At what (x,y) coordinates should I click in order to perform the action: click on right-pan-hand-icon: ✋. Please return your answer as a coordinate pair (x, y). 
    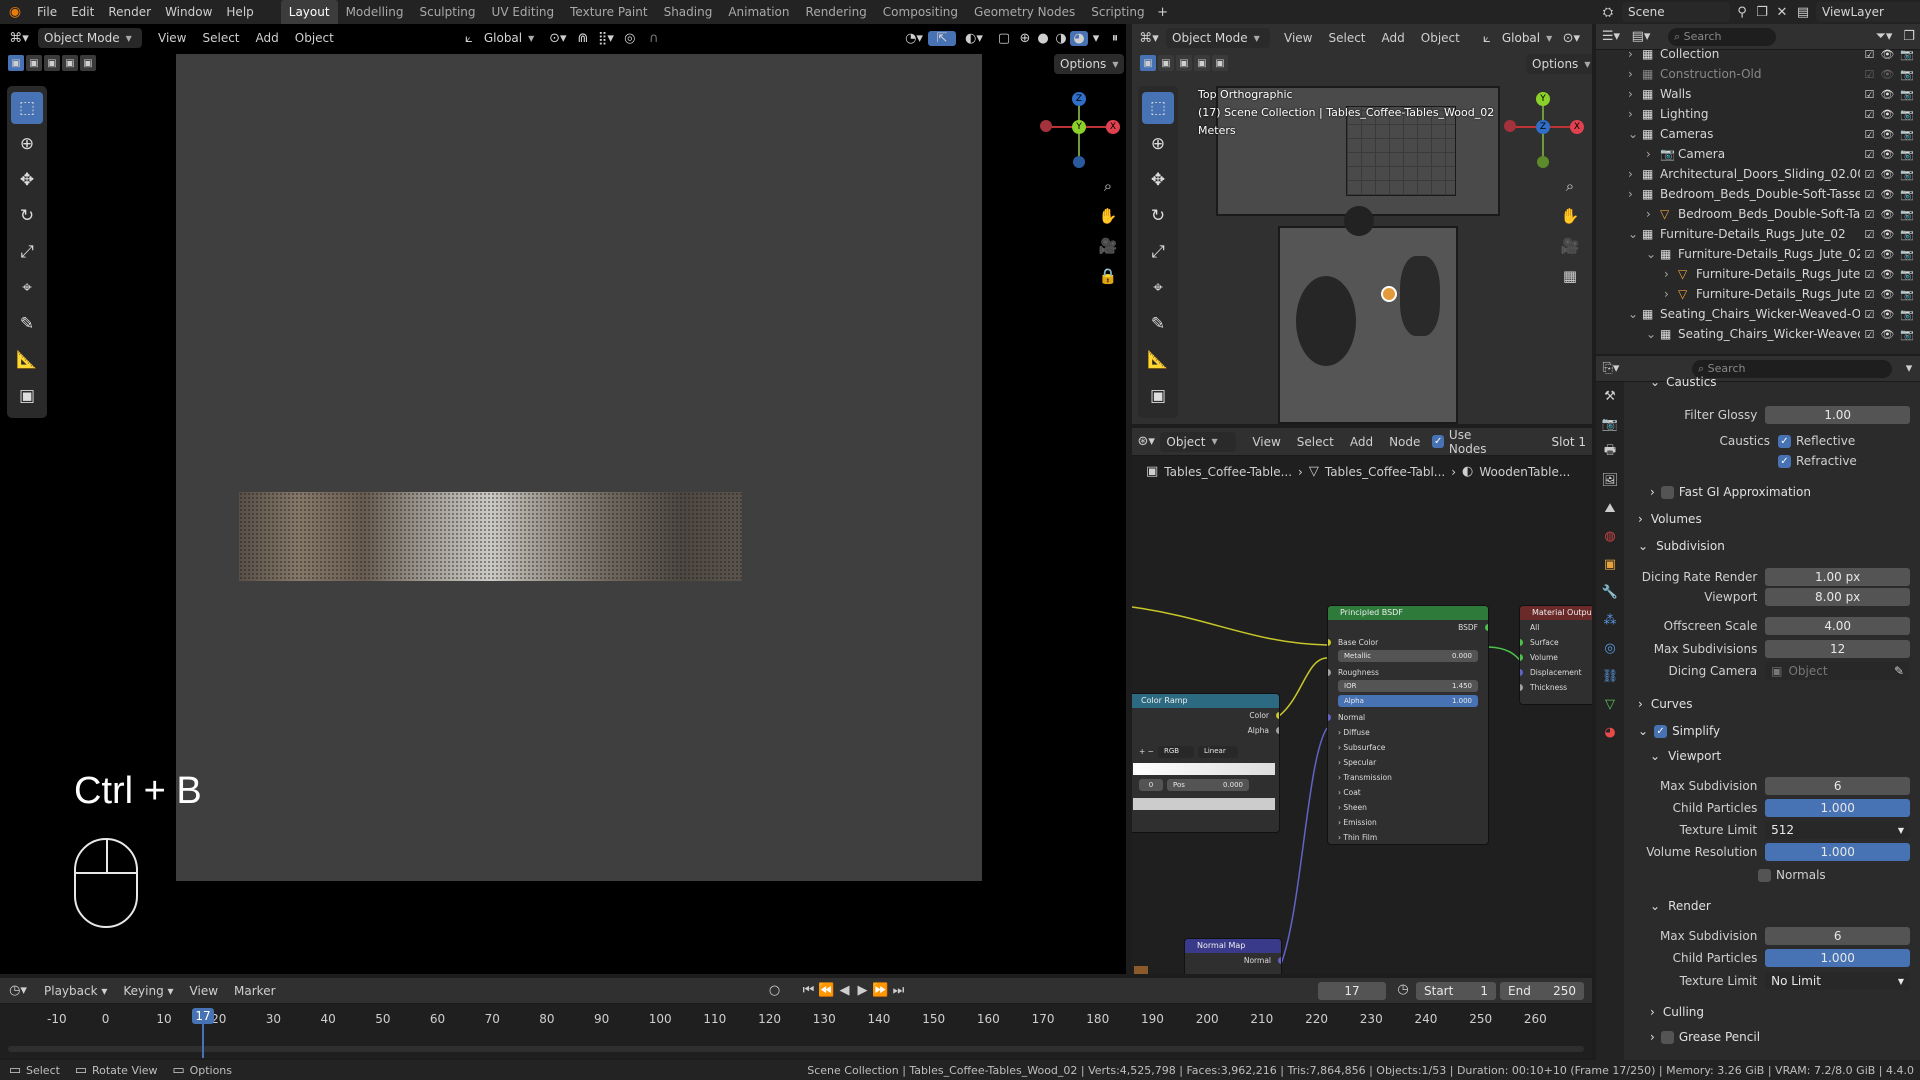
    Looking at the image, I should click on (1570, 216).